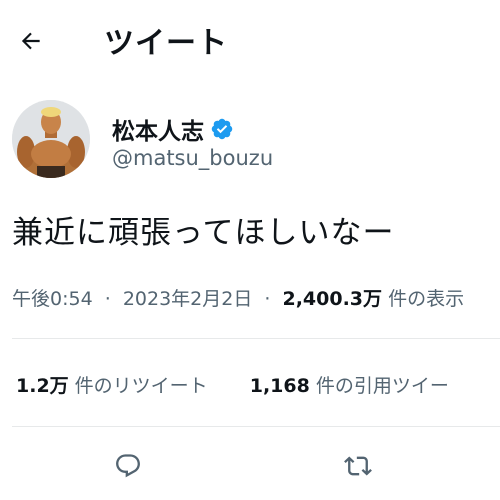 The width and height of the screenshot is (500, 500). I want to click on tweet-date: 2023年2月2日, so click(188, 299).